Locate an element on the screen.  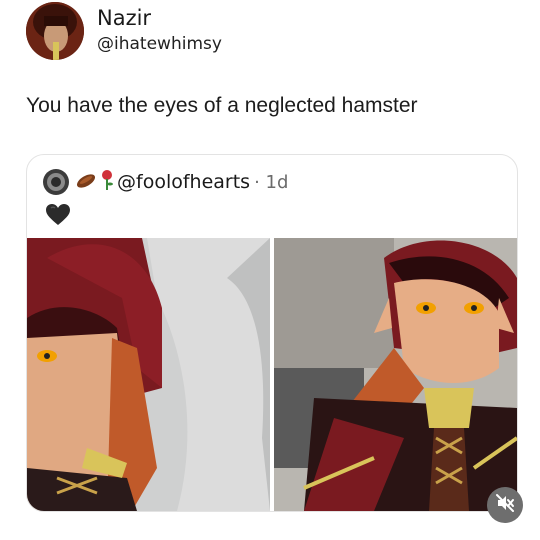
rose-emoji-icon is located at coordinates (107, 182).